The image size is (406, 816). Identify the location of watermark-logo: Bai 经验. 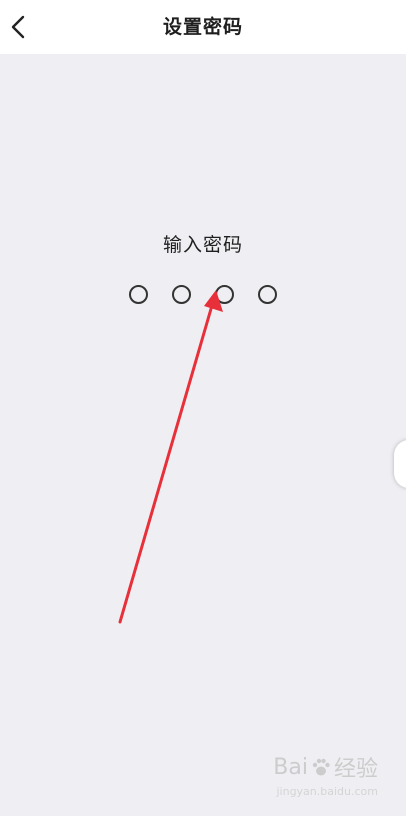
(325, 767).